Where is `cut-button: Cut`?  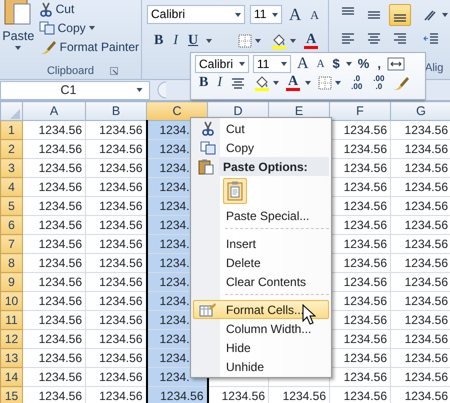
cut-button: Cut is located at coordinates (88, 9).